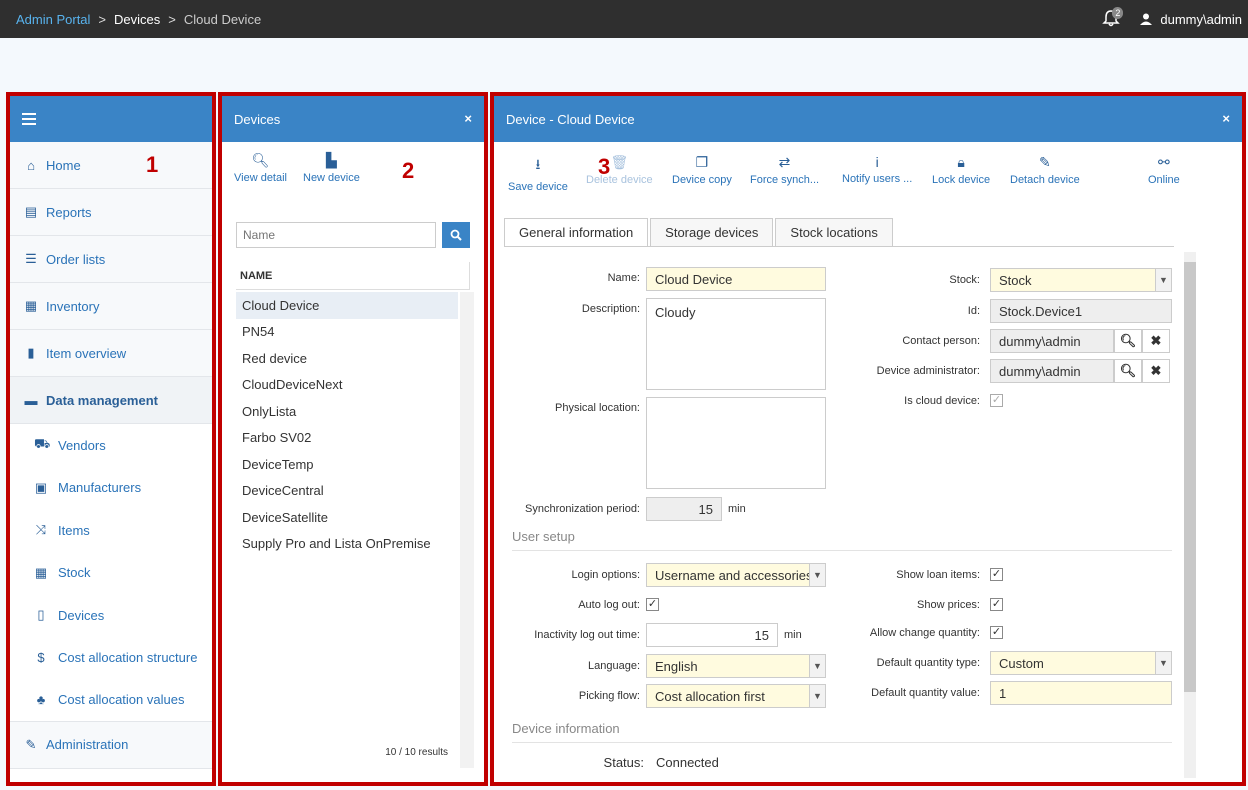 The width and height of the screenshot is (1248, 790). Describe the element at coordinates (111, 306) in the screenshot. I see `sidebar-item-inventory: ▦ Inventory` at that location.